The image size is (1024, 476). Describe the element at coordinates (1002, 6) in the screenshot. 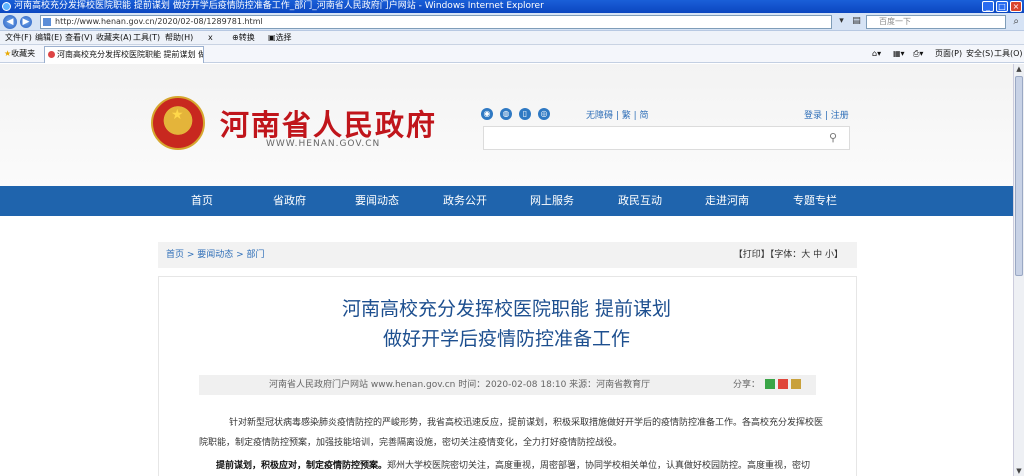

I see `maximize-button: □` at that location.